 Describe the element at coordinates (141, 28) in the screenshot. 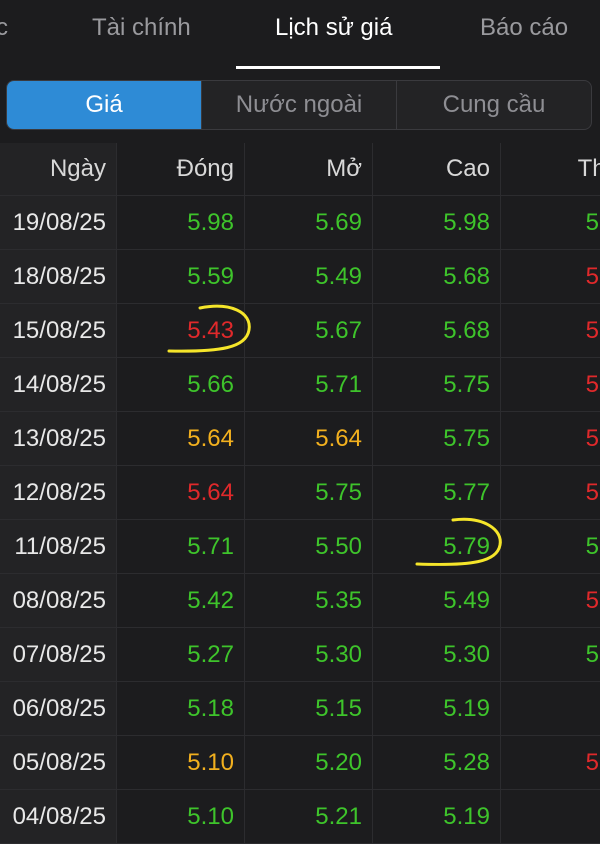

I see `tab-finance: Tài chính` at that location.